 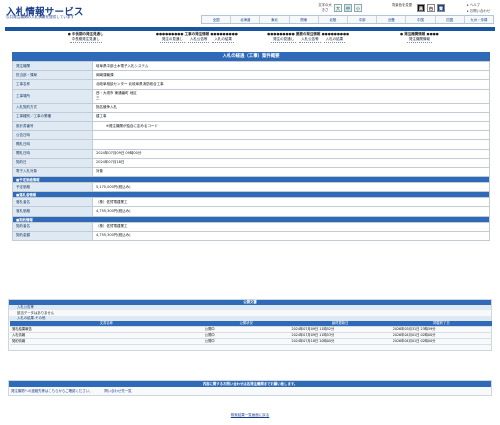 What do you see at coordinates (291, 126) in the screenshot?
I see `field-value: ※発注機関が独自に定めるコード` at bounding box center [291, 126].